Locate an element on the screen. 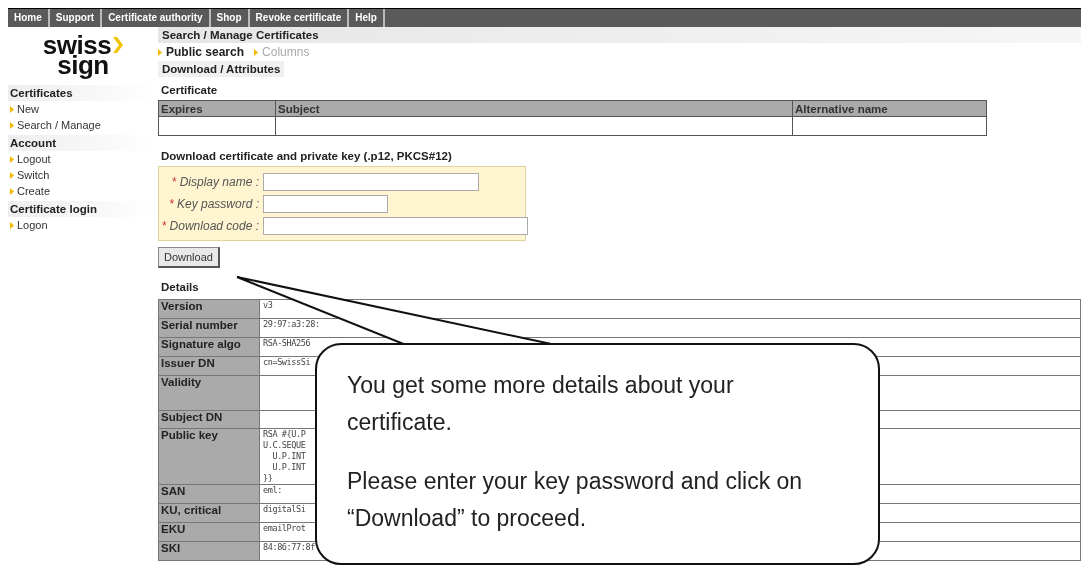 The height and width of the screenshot is (566, 1081). value-text: cn=SwissSi is located at coordinates (287, 362).